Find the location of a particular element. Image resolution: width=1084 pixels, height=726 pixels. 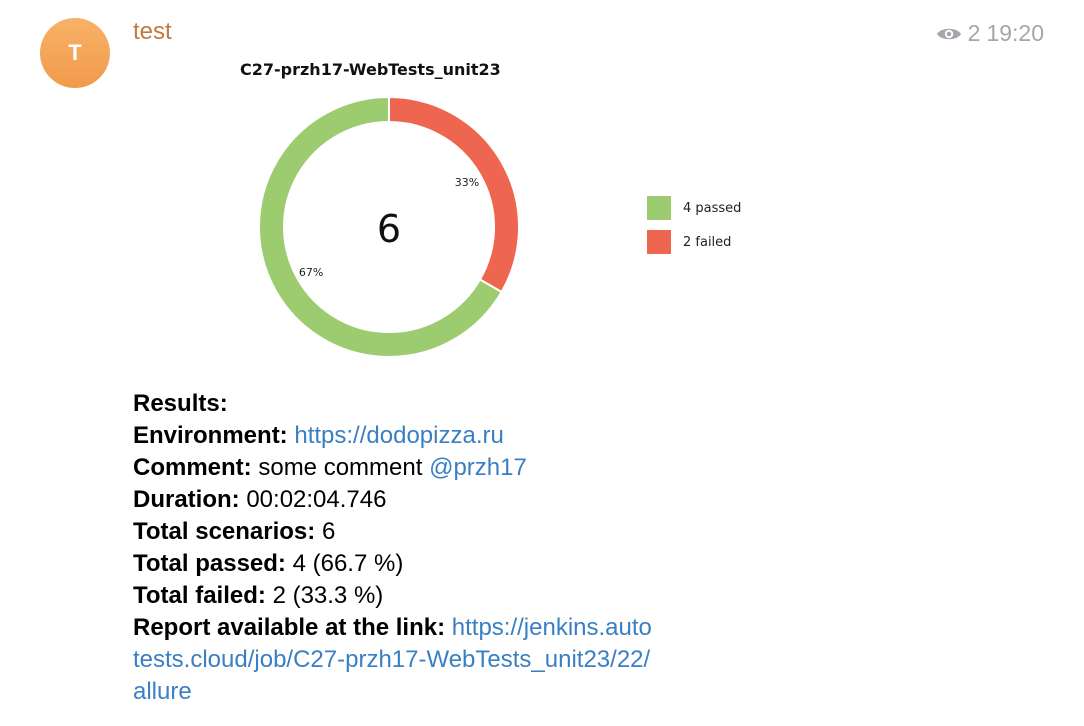

avatar: T is located at coordinates (75, 53).